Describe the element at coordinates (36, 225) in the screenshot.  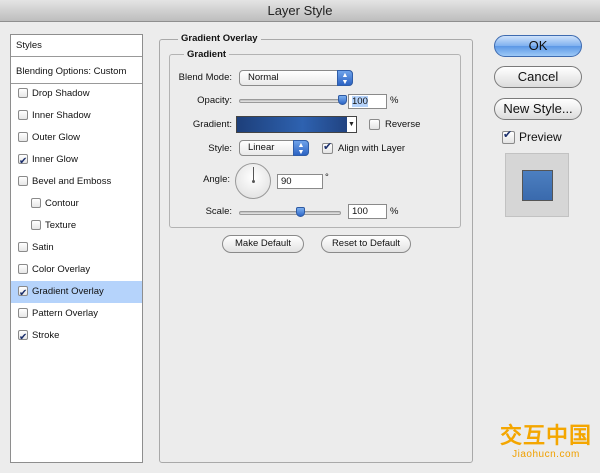
I see `texture-checkbox` at that location.